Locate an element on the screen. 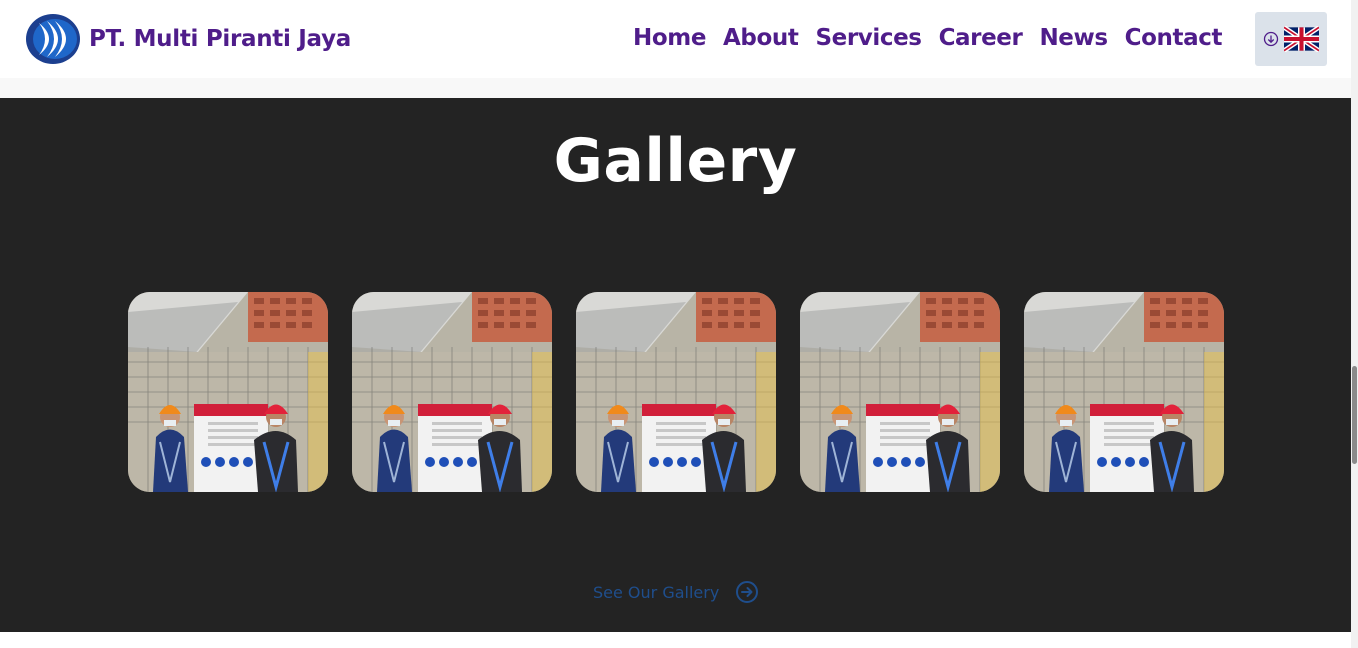 This screenshot has width=1358, height=648. see-gallery-link: See Our Gallery is located at coordinates (676, 592).